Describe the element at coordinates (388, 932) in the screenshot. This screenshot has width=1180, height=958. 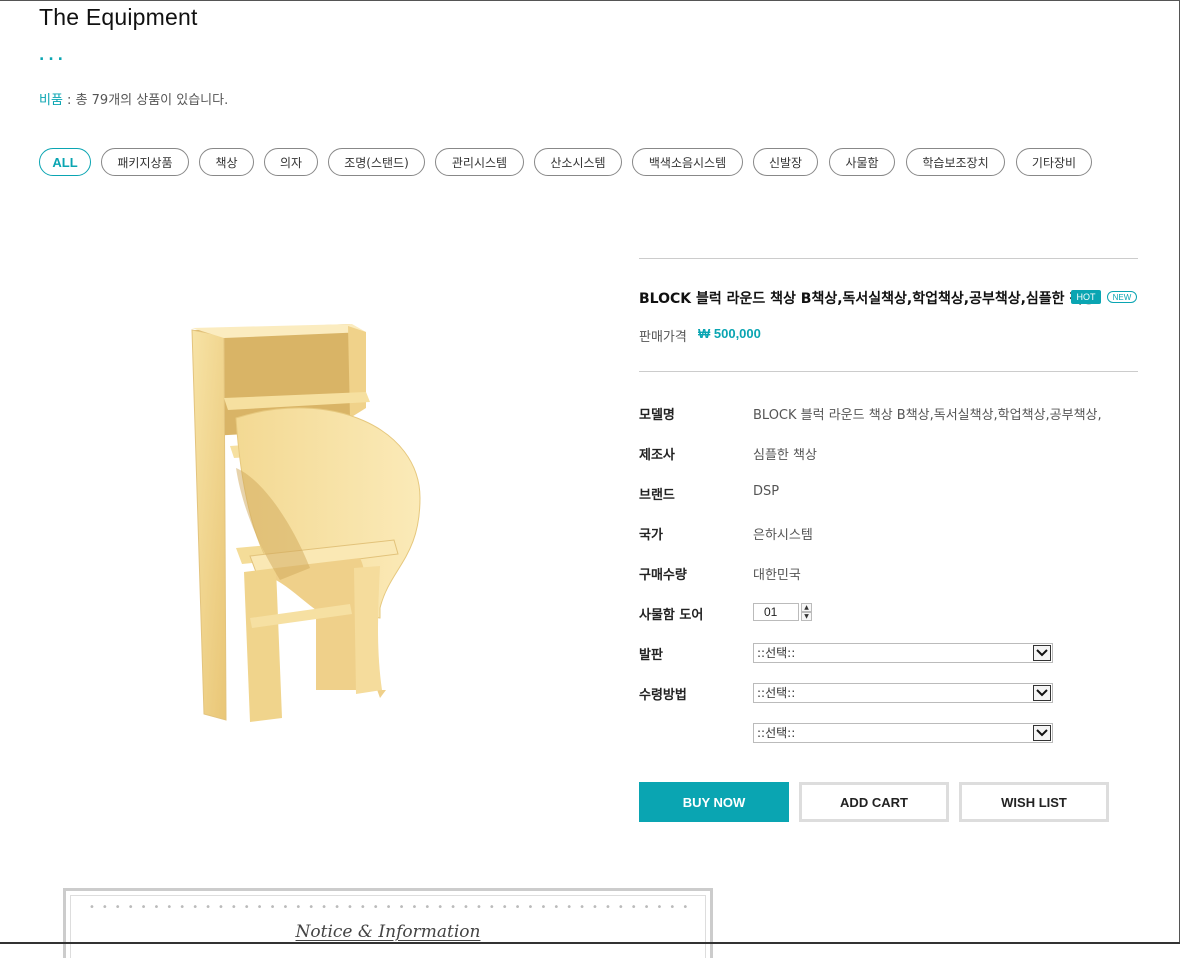
I see `notice-title: Notice & Information` at that location.